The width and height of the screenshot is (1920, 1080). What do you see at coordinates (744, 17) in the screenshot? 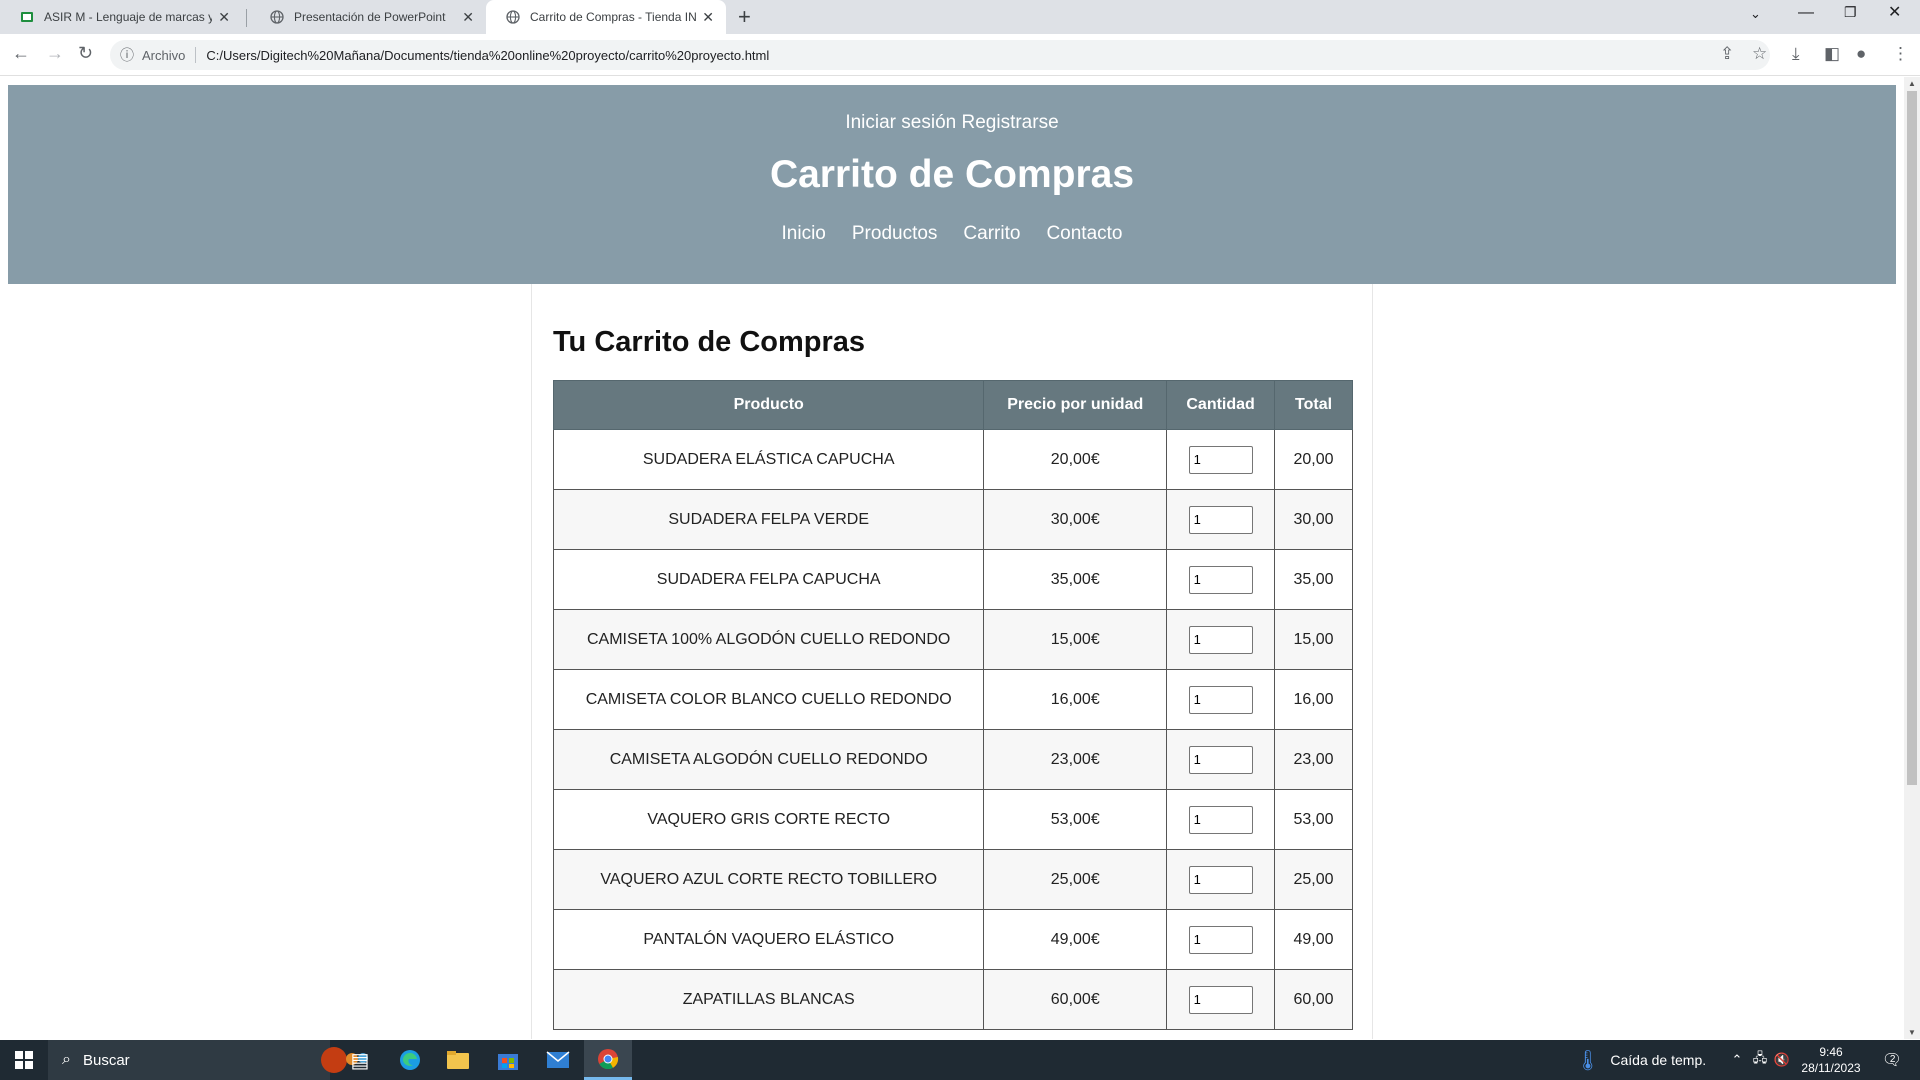
I see `new-tab-button: +` at bounding box center [744, 17].